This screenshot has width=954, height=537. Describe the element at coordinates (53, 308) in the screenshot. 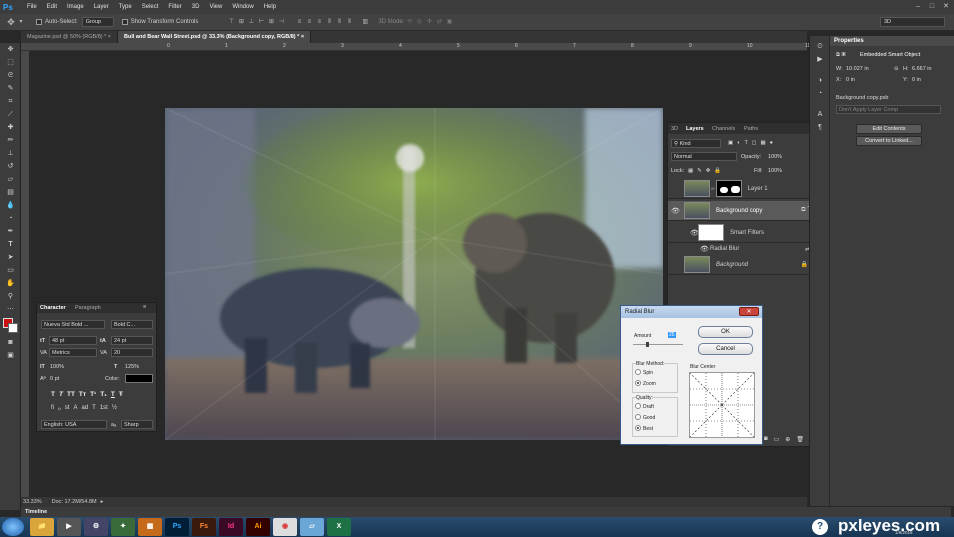

I see `tab-character: Character` at that location.